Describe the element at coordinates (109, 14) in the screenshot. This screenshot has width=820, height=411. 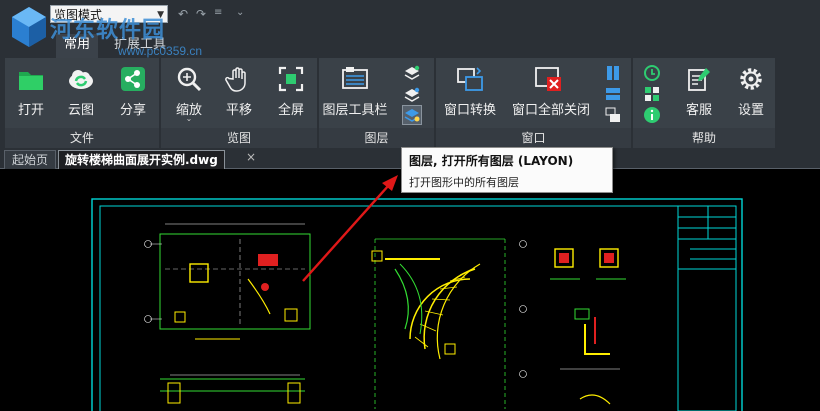
I see `view-mode-select: 览图模式 ▼` at that location.